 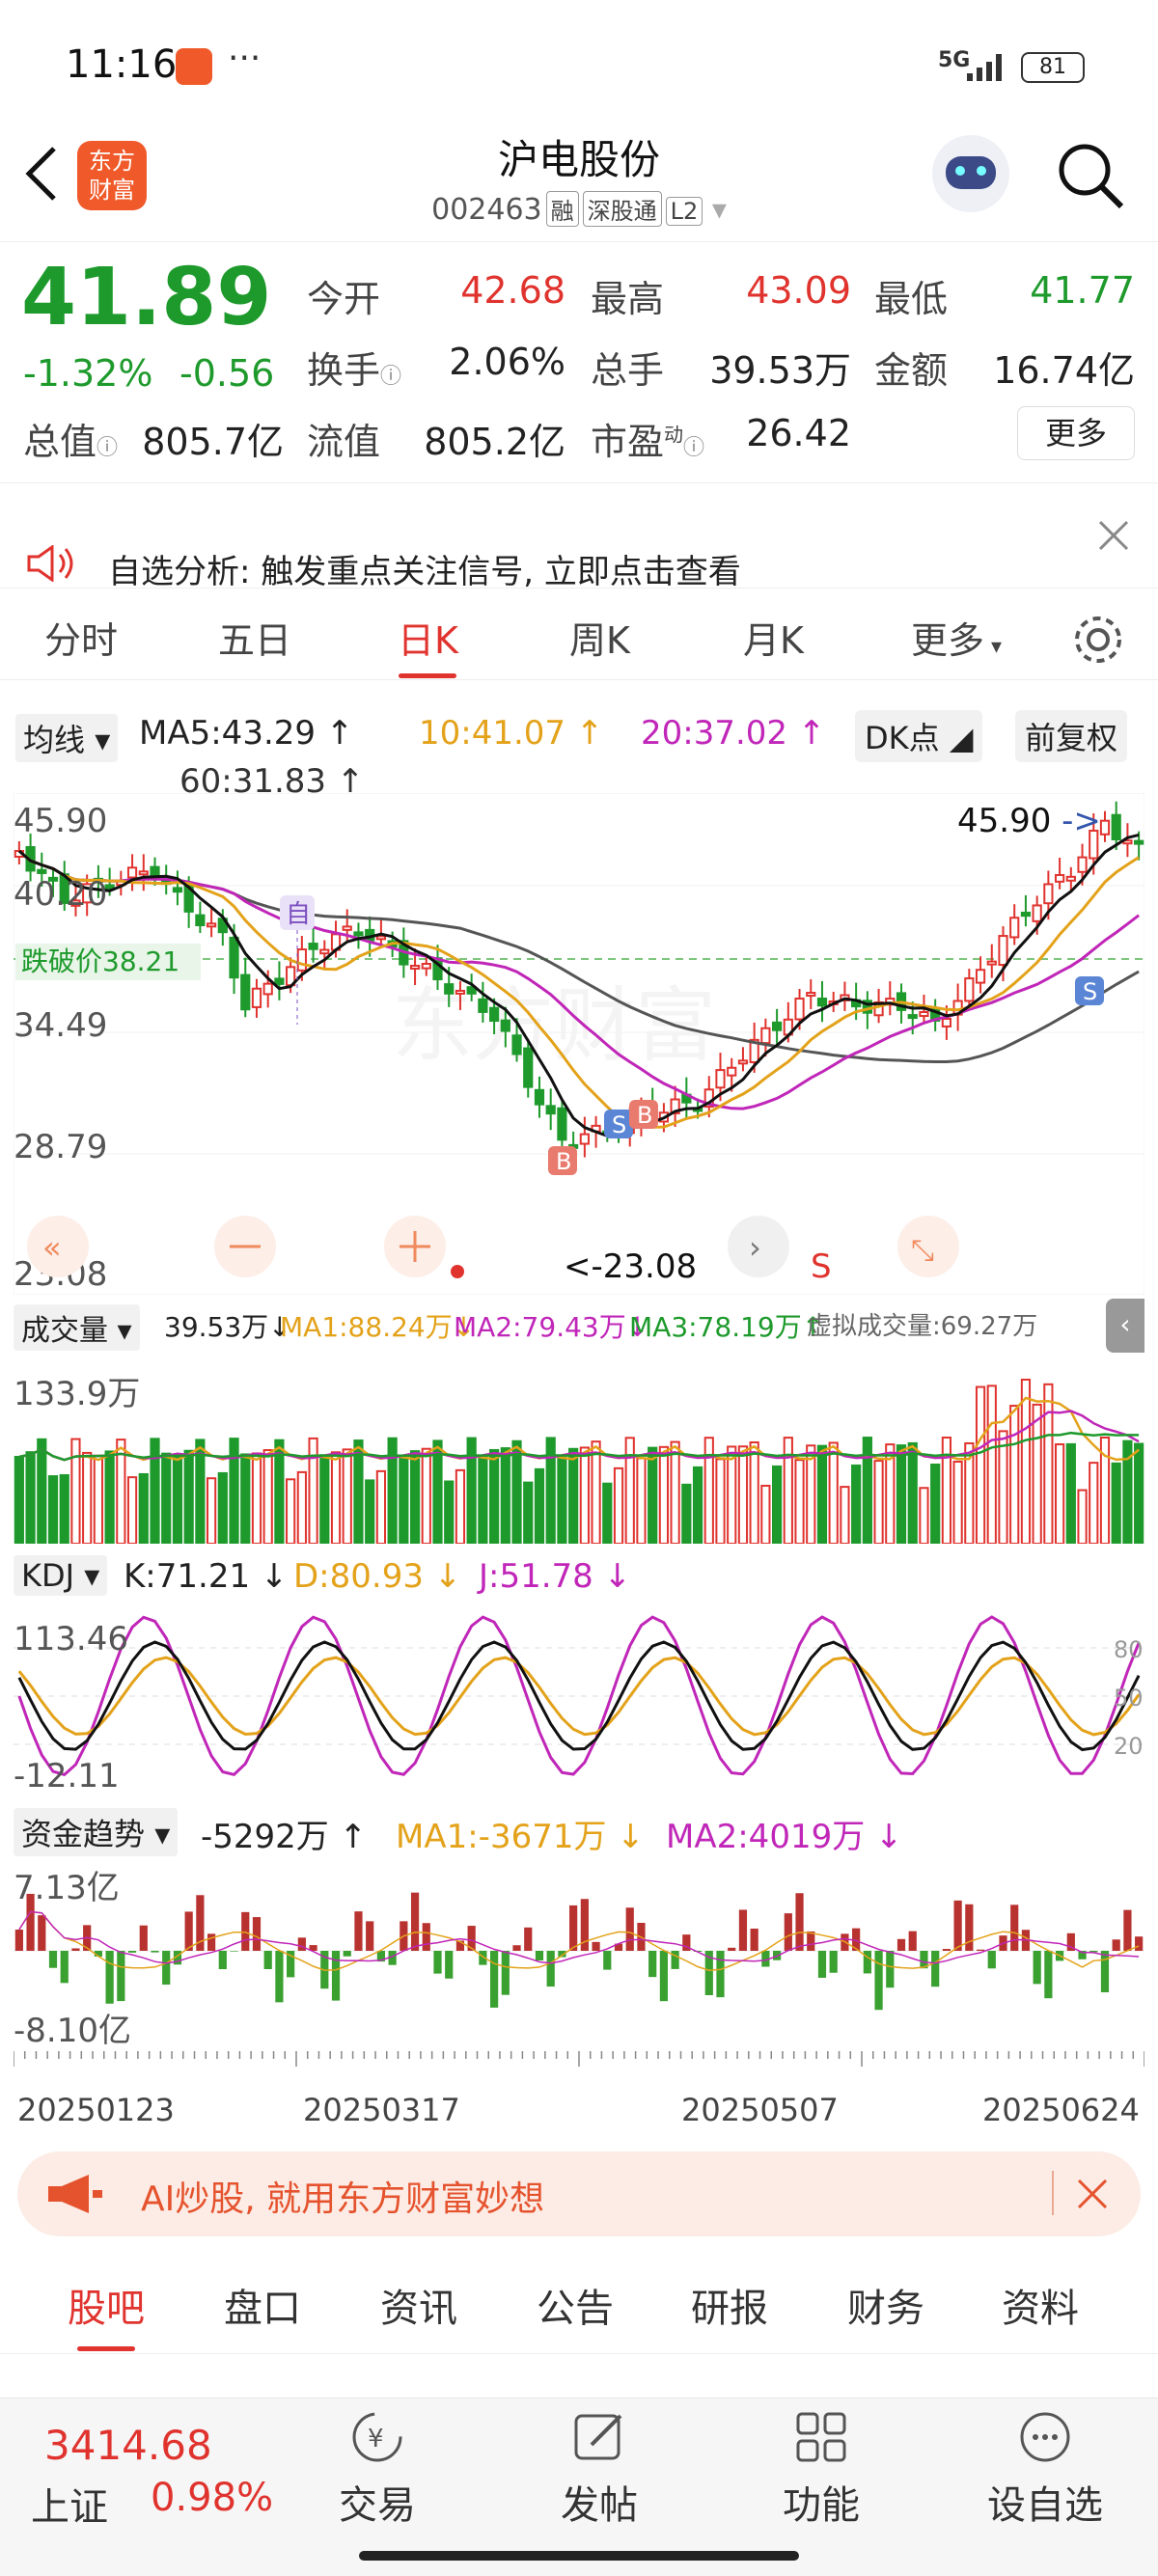 I want to click on nav-trade: ¥ 交易, so click(x=377, y=2469).